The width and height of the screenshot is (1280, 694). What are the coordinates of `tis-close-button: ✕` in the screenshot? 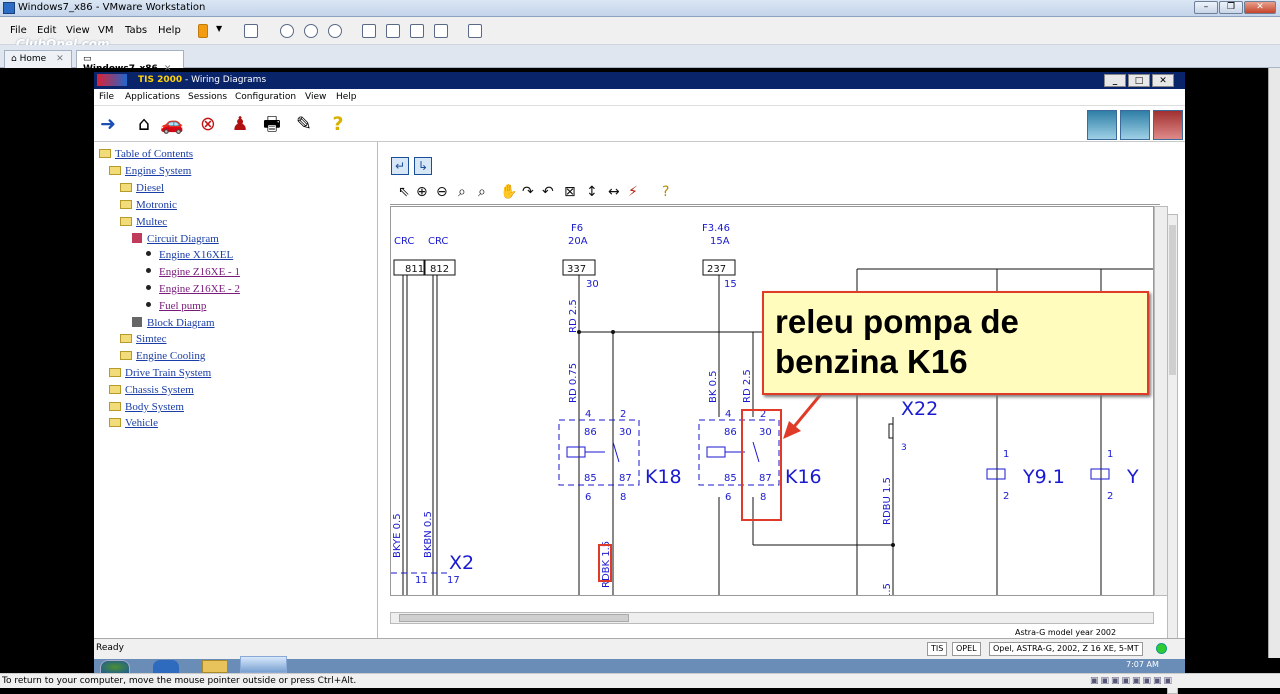 It's located at (1163, 80).